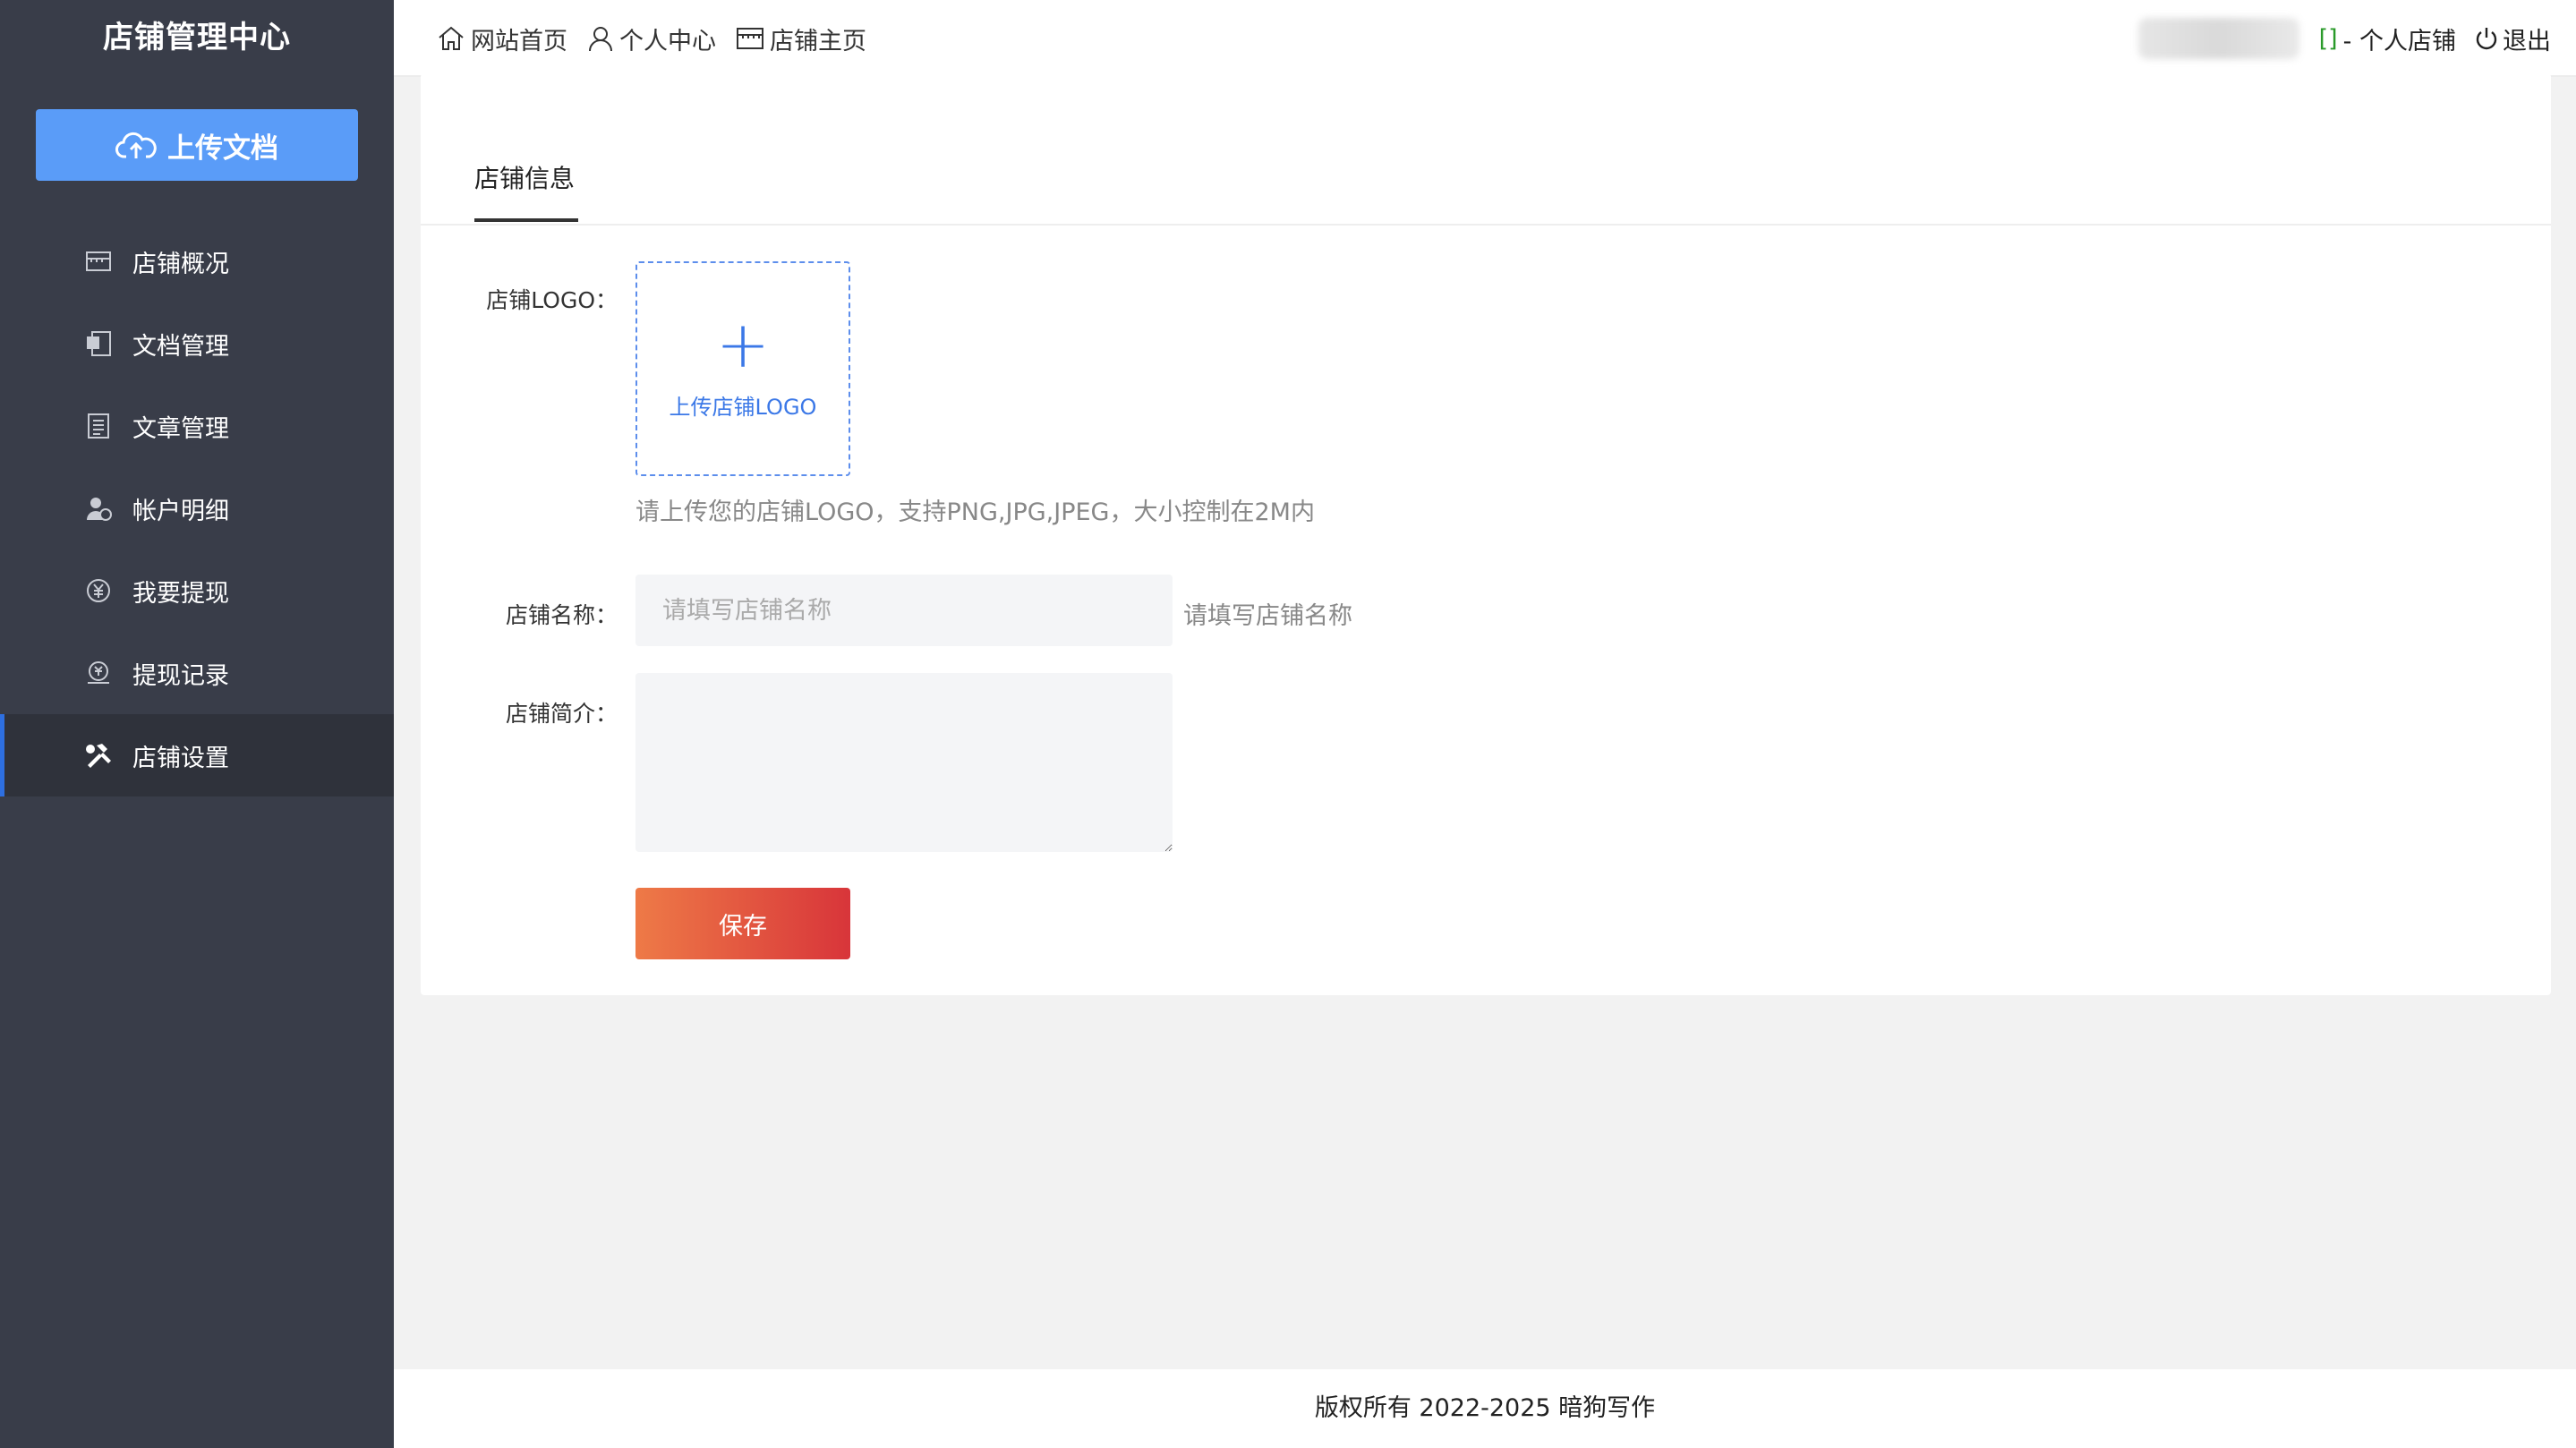 The image size is (2576, 1448). Describe the element at coordinates (561, 615) in the screenshot. I see `shop-name-label: 店铺名称：` at that location.